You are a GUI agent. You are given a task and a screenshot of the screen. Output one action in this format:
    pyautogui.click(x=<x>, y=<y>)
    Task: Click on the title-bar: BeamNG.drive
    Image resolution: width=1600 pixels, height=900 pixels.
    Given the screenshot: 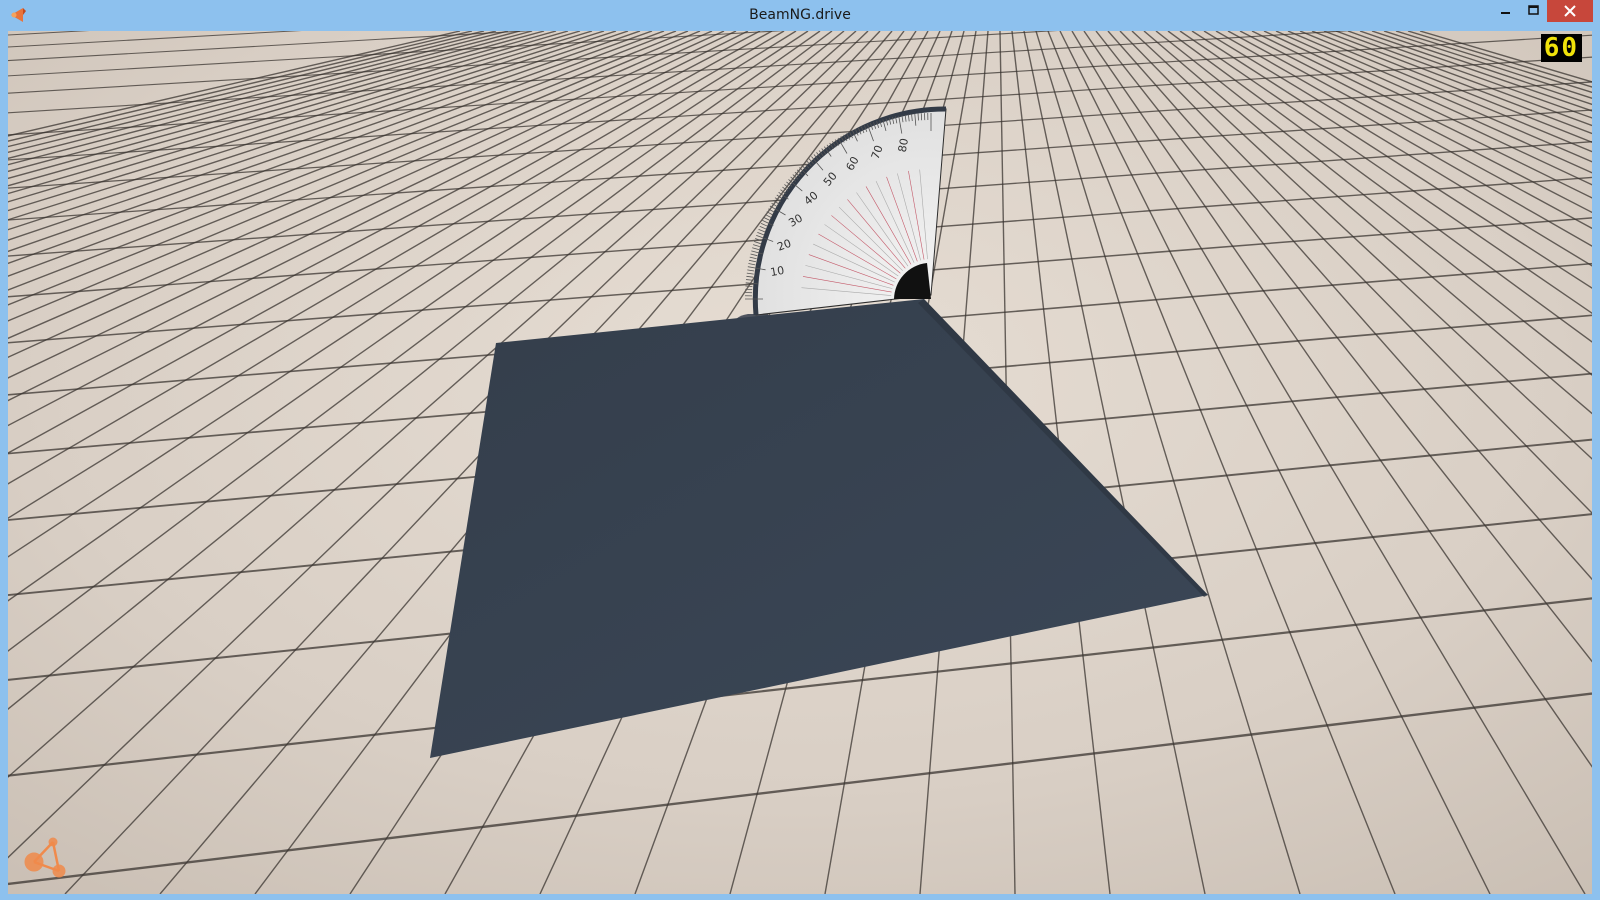 What is the action you would take?
    pyautogui.click(x=800, y=15)
    